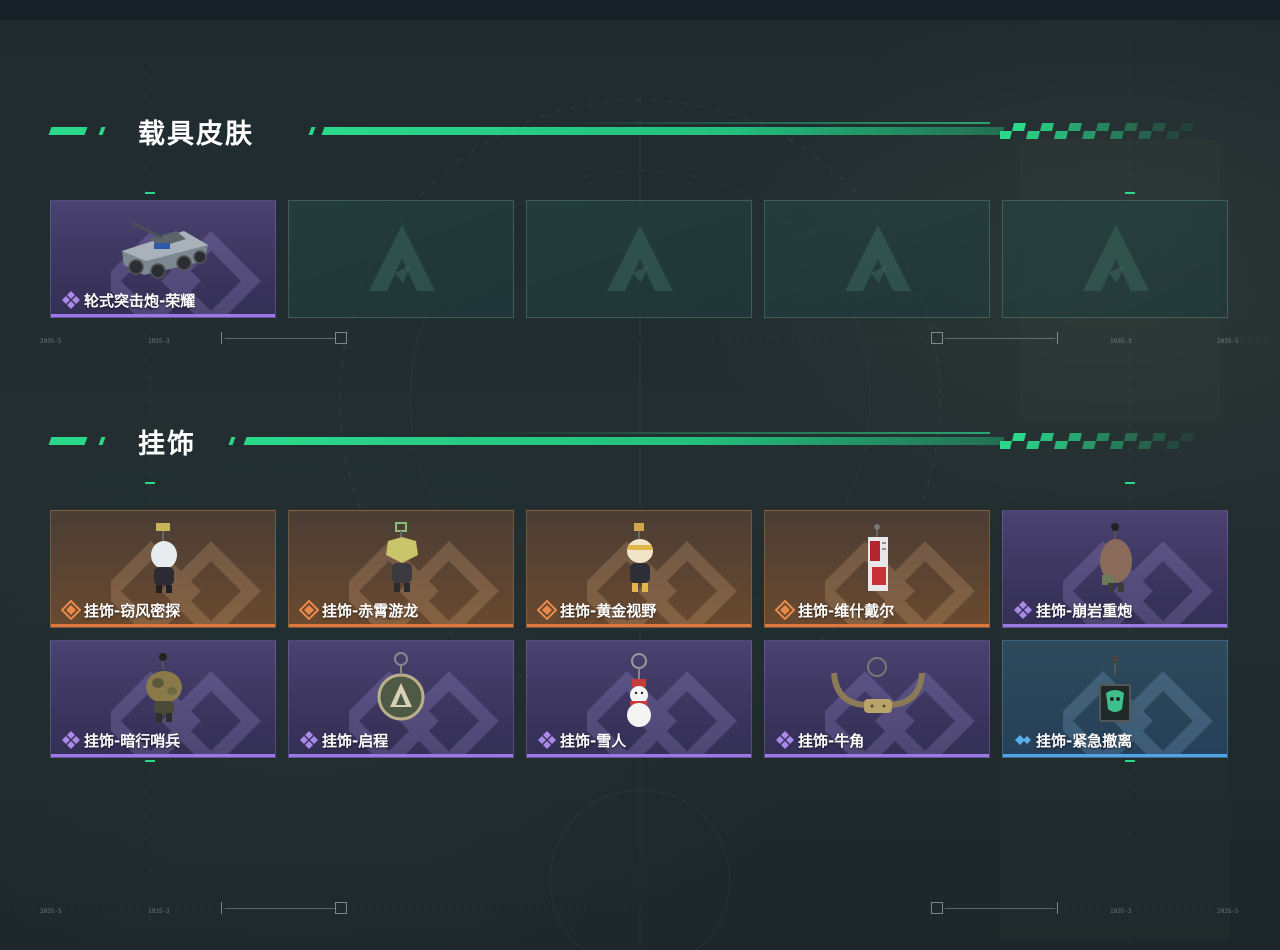 The height and width of the screenshot is (950, 1280). I want to click on item-label: 挂饰-启程, so click(343, 740).